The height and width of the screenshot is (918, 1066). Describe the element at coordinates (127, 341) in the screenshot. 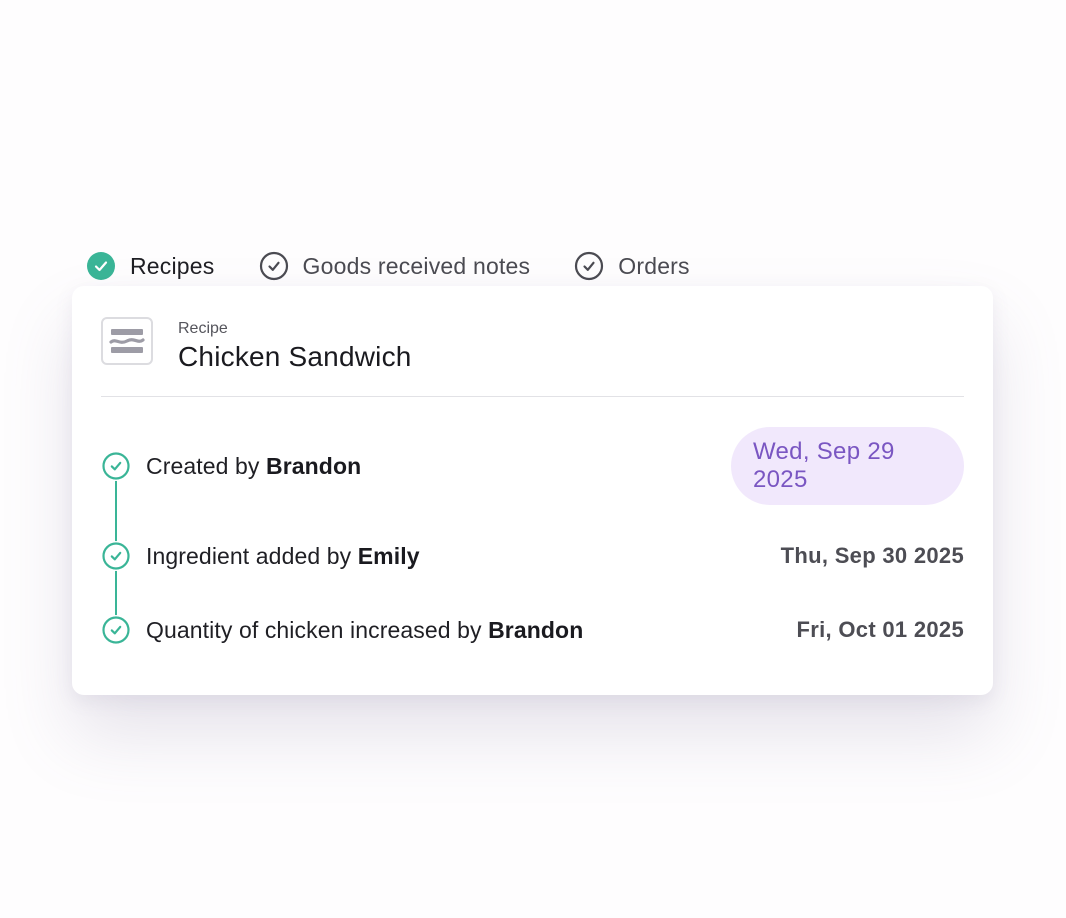

I see `sandwich-icon` at that location.